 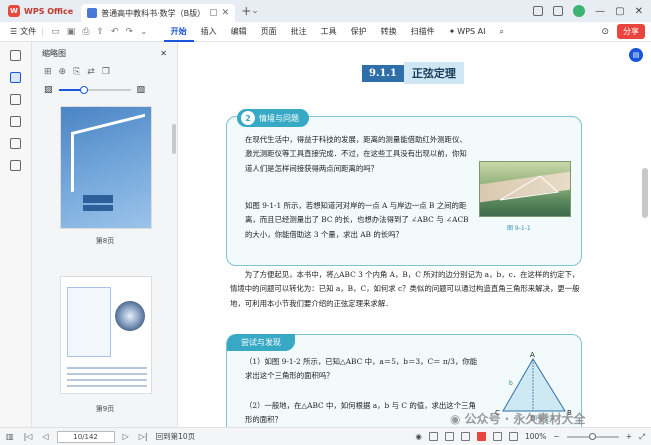 I want to click on fit-width-icon, so click(x=497, y=436).